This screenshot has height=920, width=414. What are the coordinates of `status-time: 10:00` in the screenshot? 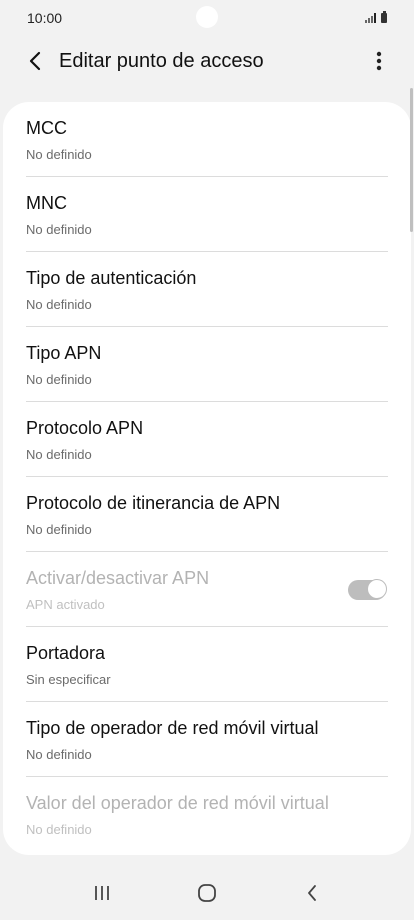 It's located at (45, 18).